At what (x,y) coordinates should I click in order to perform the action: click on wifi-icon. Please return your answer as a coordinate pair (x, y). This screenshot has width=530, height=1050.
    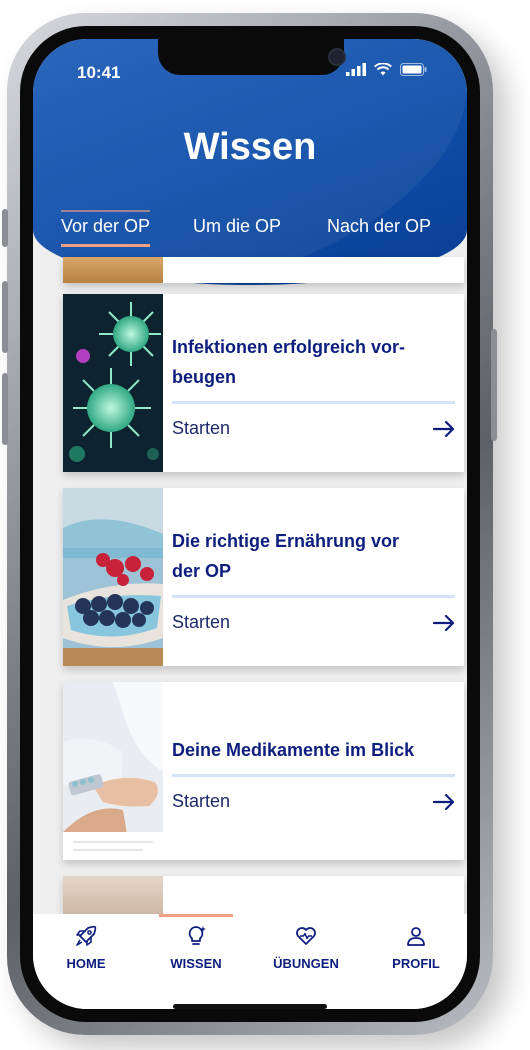
    Looking at the image, I should click on (383, 69).